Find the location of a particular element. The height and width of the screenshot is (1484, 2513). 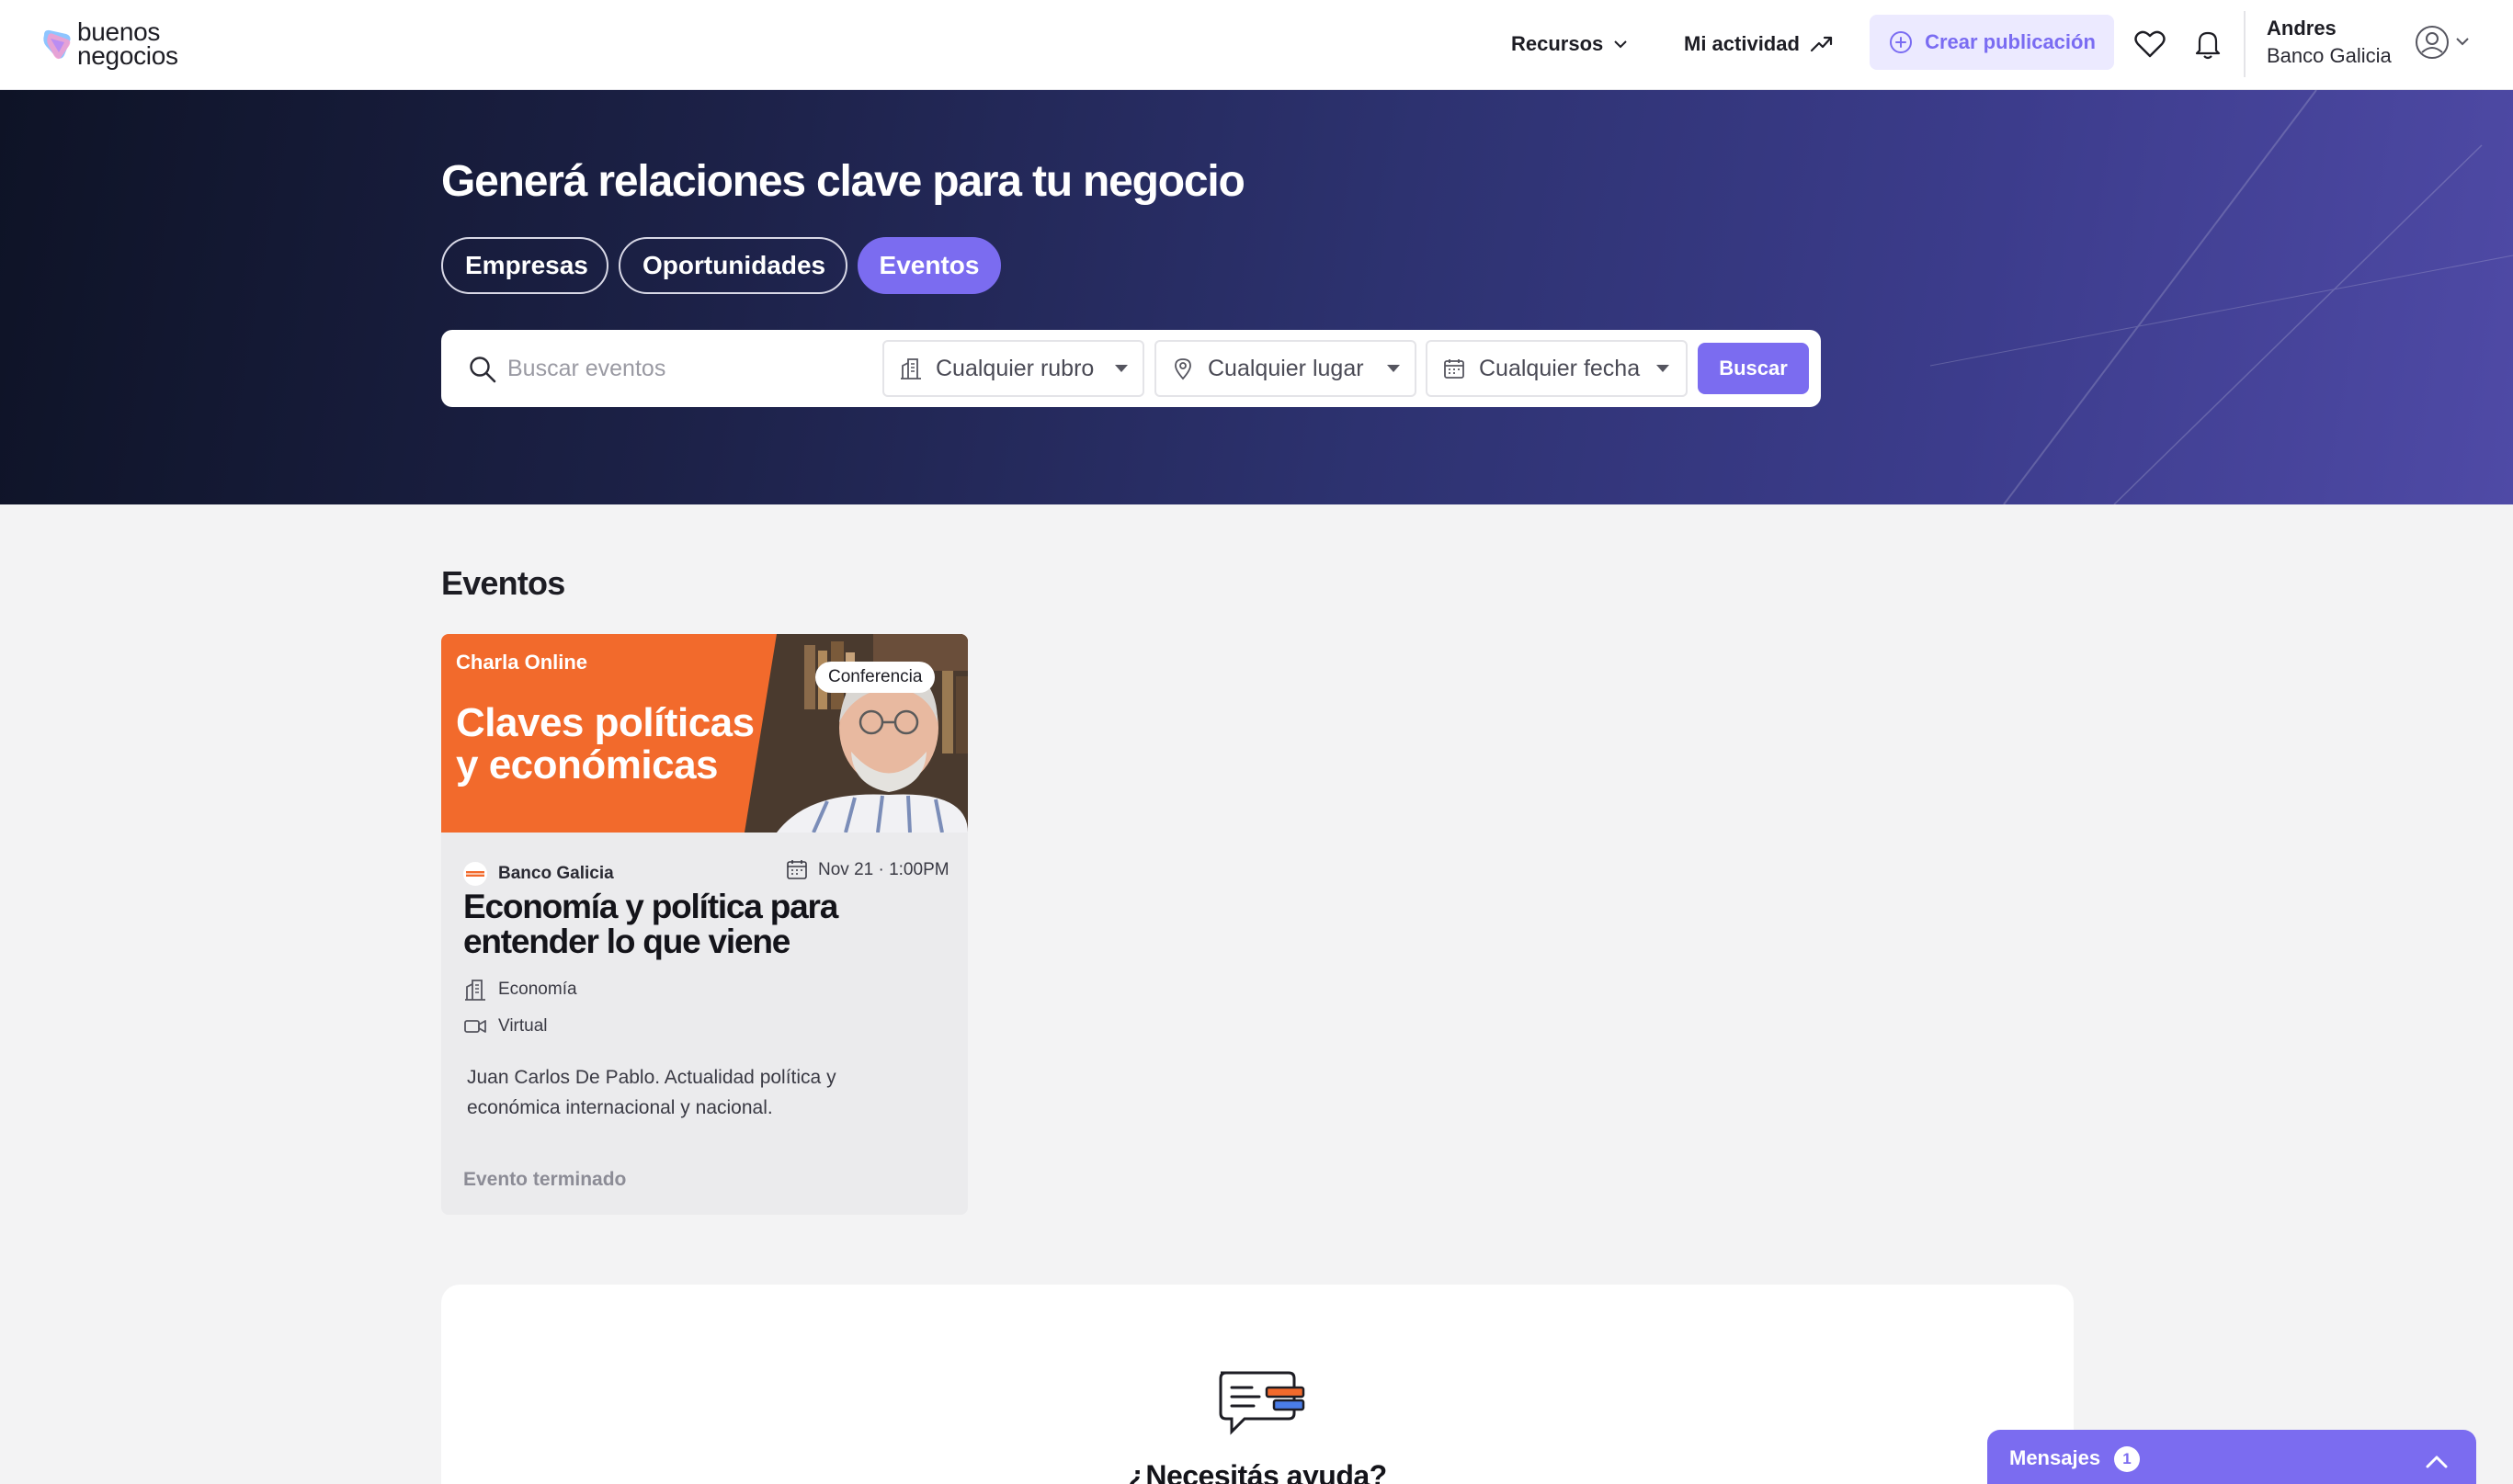

section-title: Eventos is located at coordinates (503, 583).